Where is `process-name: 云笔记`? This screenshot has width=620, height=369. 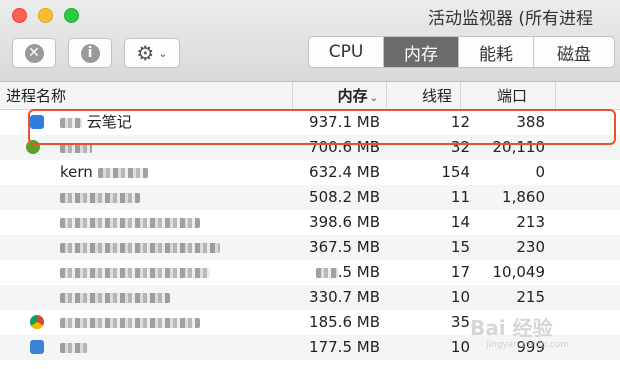 process-name: 云笔记 is located at coordinates (96, 122).